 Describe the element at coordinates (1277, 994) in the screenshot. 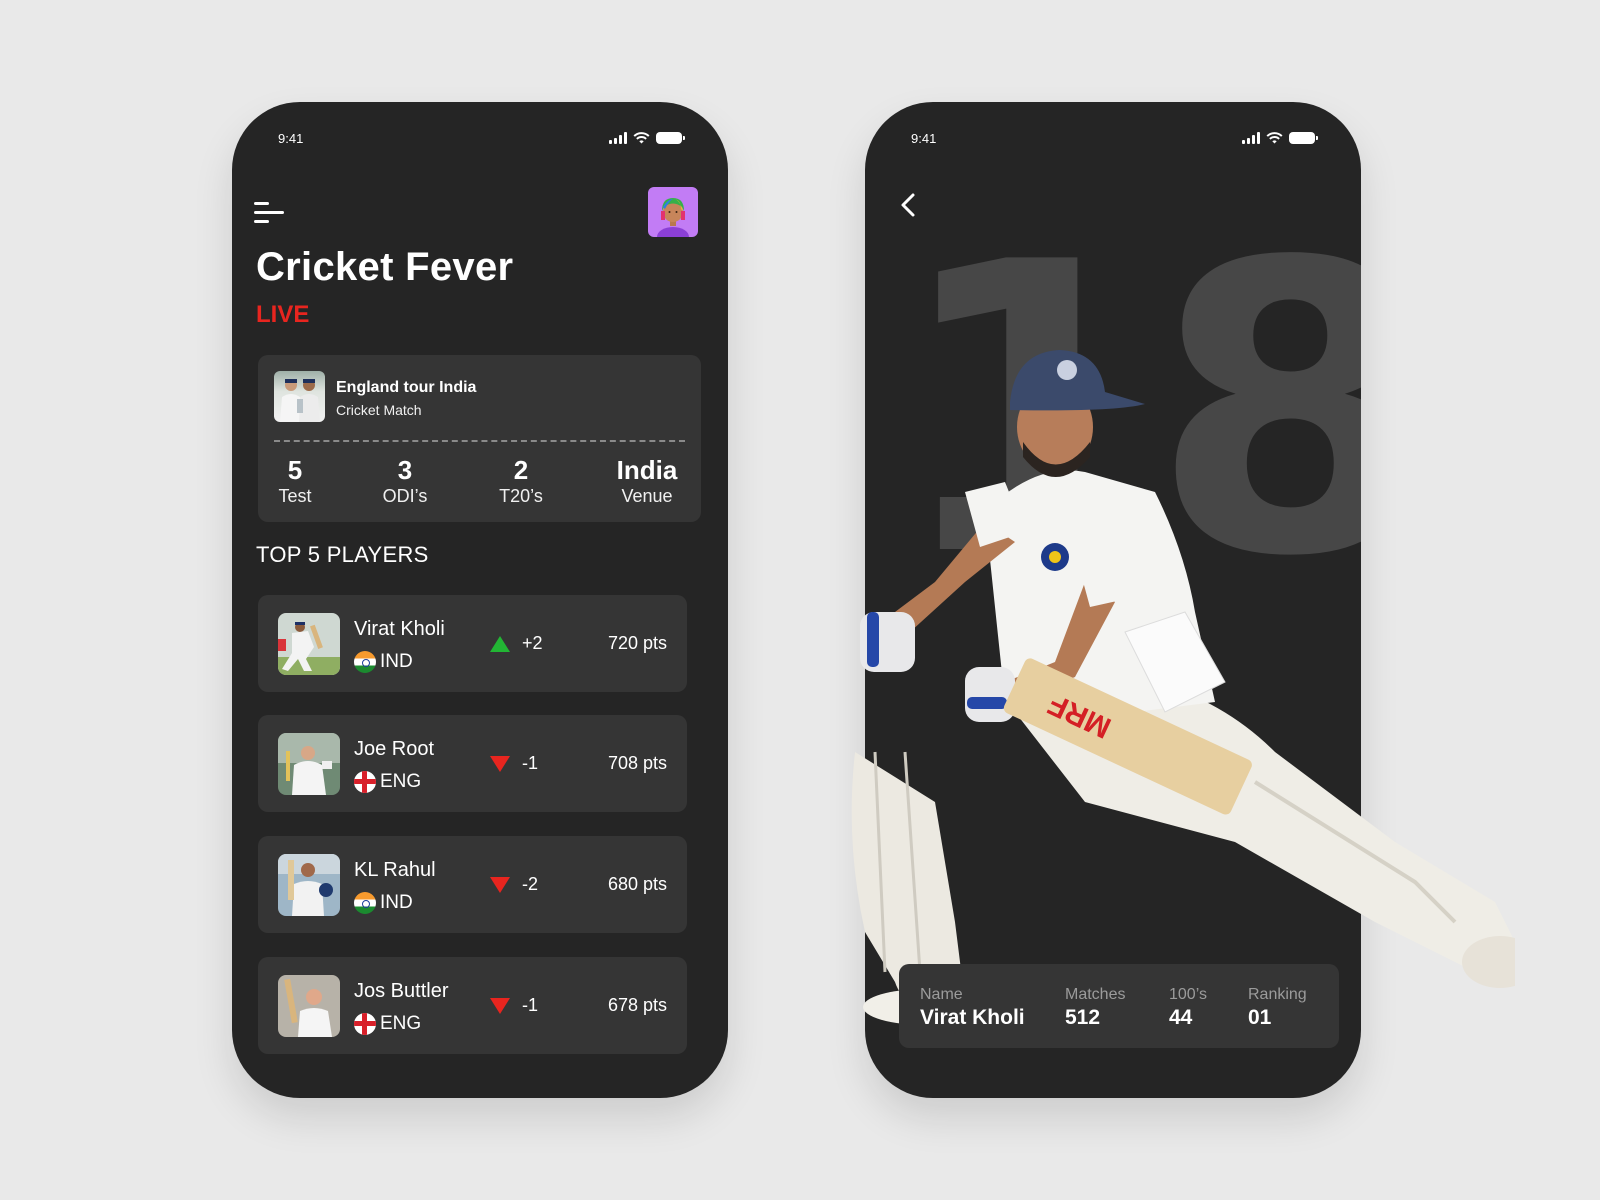

I see `info-label: Ranking` at that location.